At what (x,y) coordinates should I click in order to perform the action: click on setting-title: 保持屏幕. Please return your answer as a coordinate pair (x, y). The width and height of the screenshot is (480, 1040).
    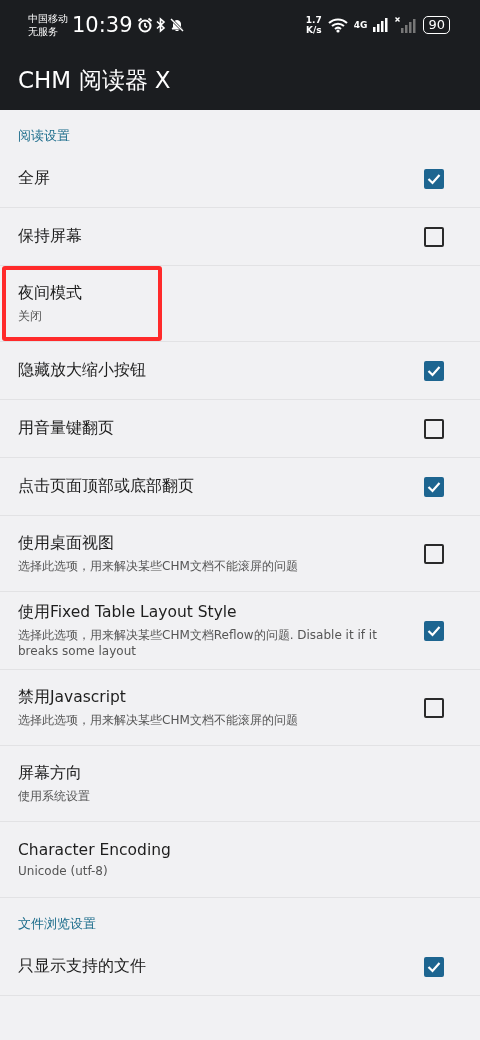
    Looking at the image, I should click on (50, 236).